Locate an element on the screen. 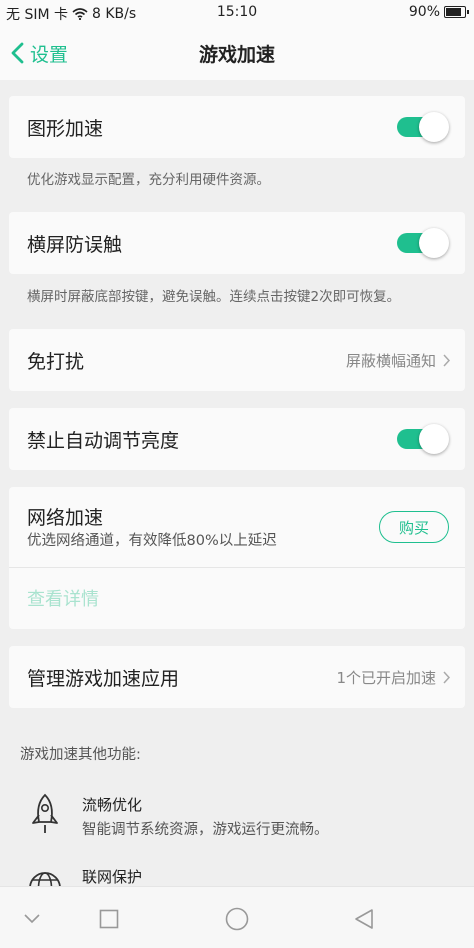  status-bar: 无 SIM 卡 8 KB/s 15:10 90% is located at coordinates (237, 13).